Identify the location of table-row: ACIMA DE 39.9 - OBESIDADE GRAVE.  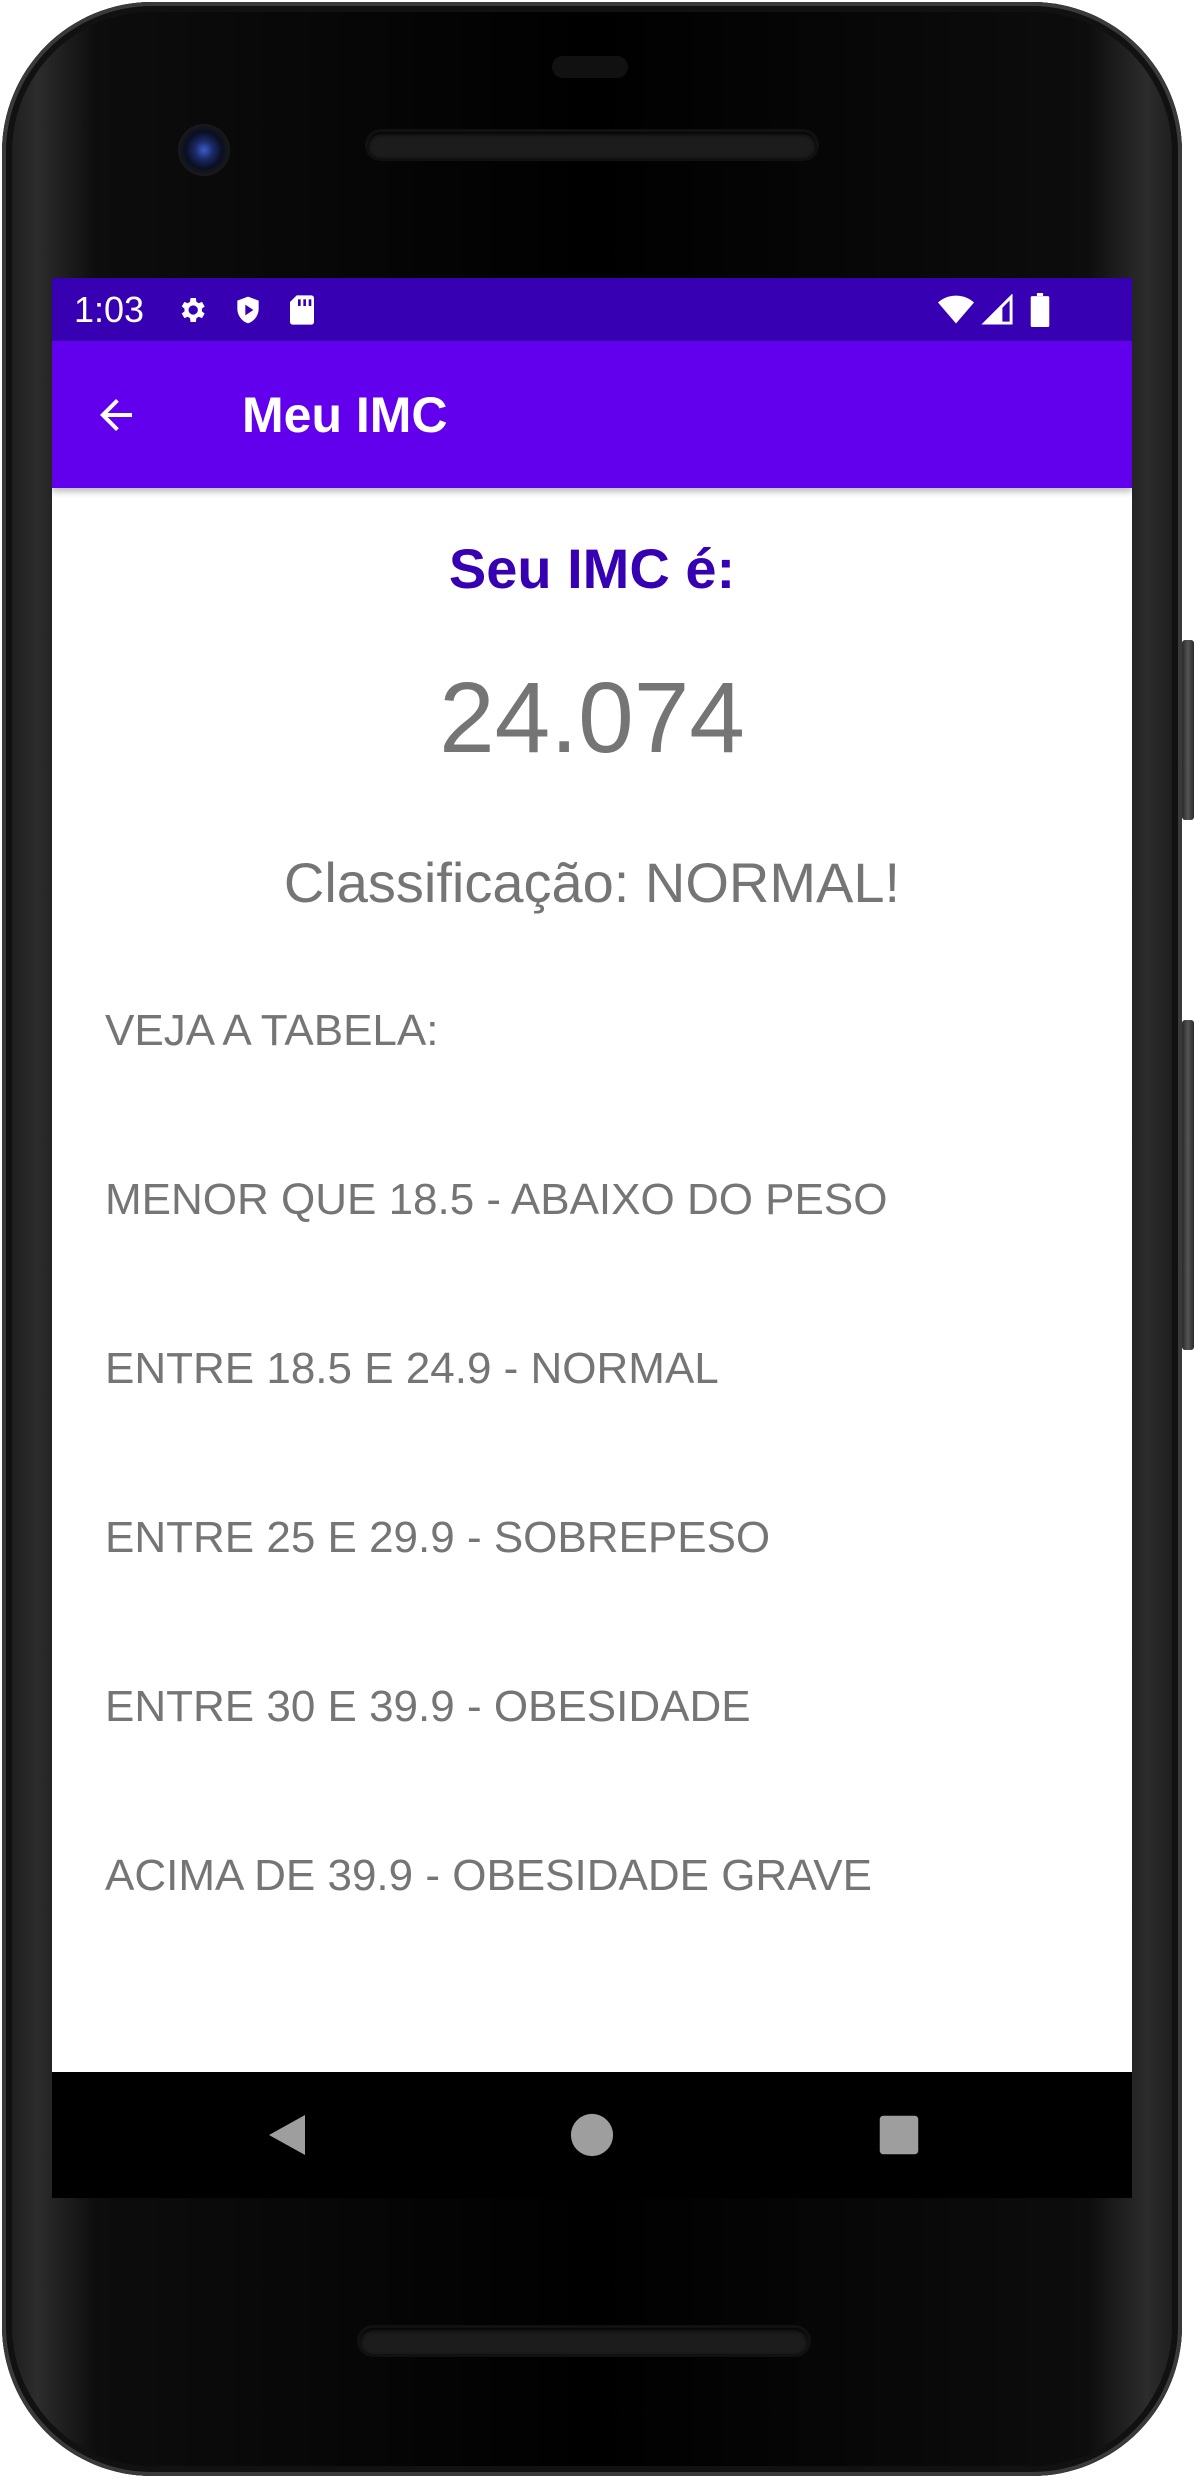
(488, 1875).